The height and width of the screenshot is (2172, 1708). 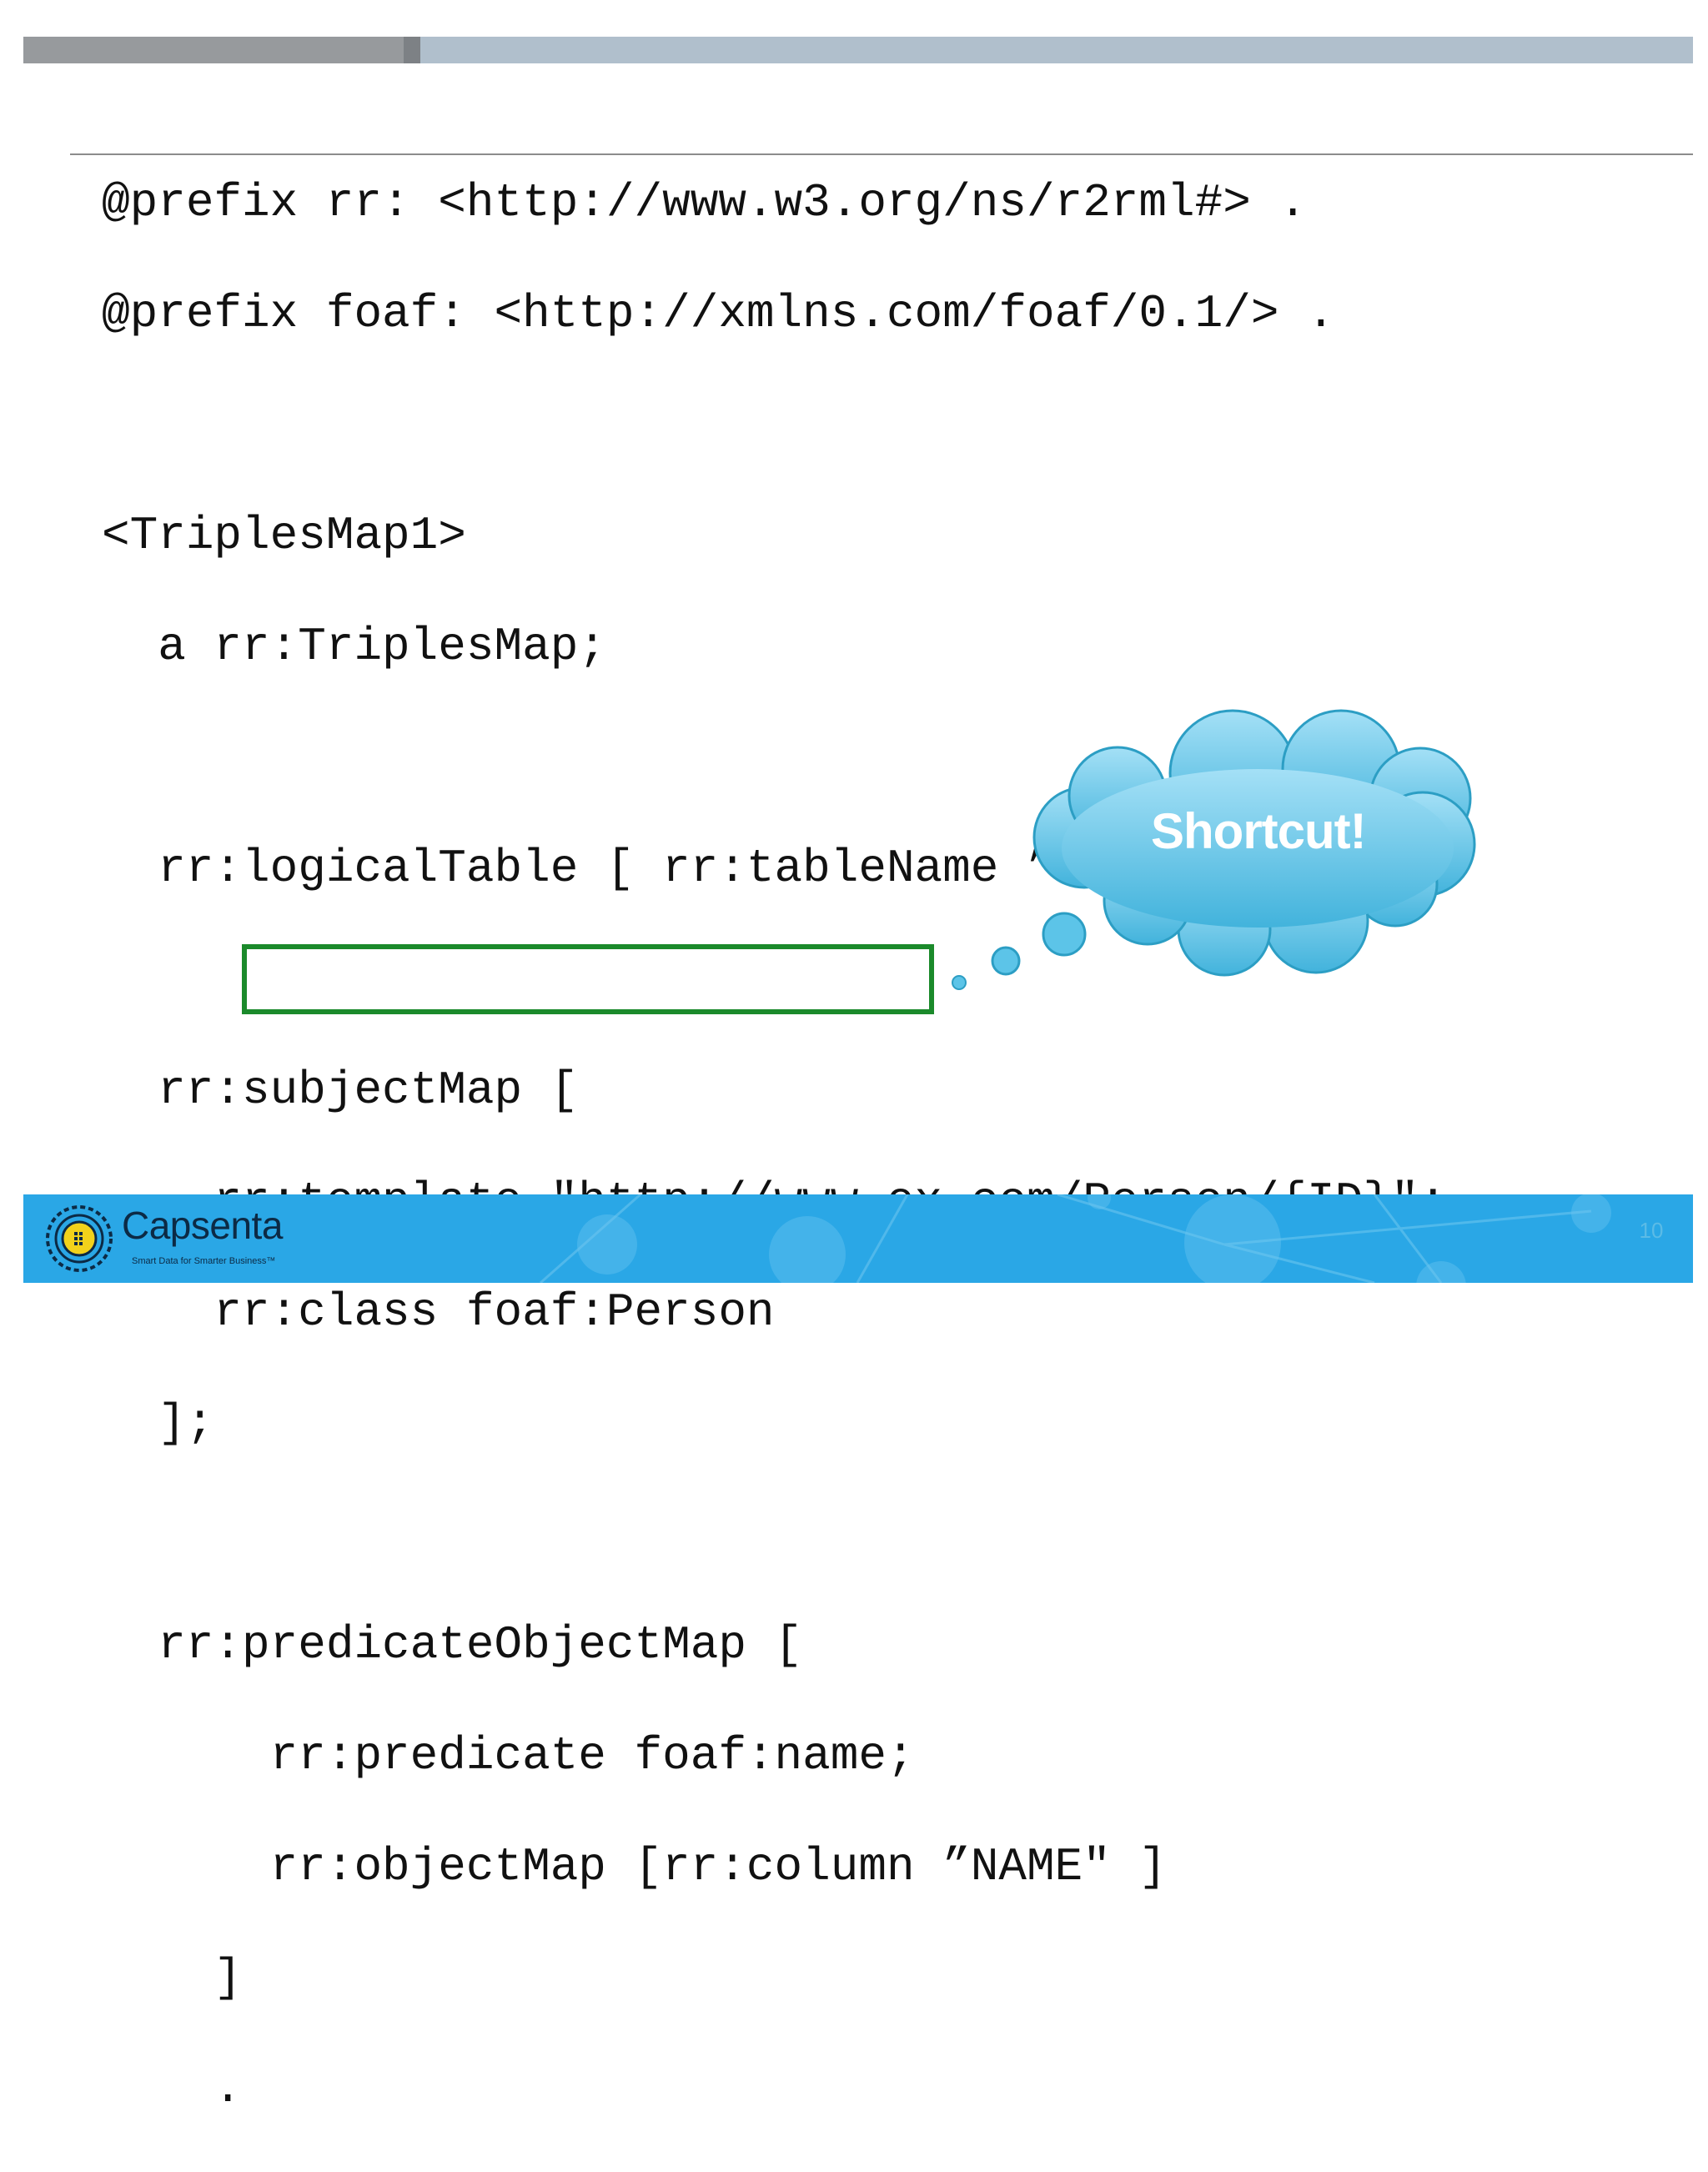 I want to click on bubble-dot-large, so click(x=1064, y=934).